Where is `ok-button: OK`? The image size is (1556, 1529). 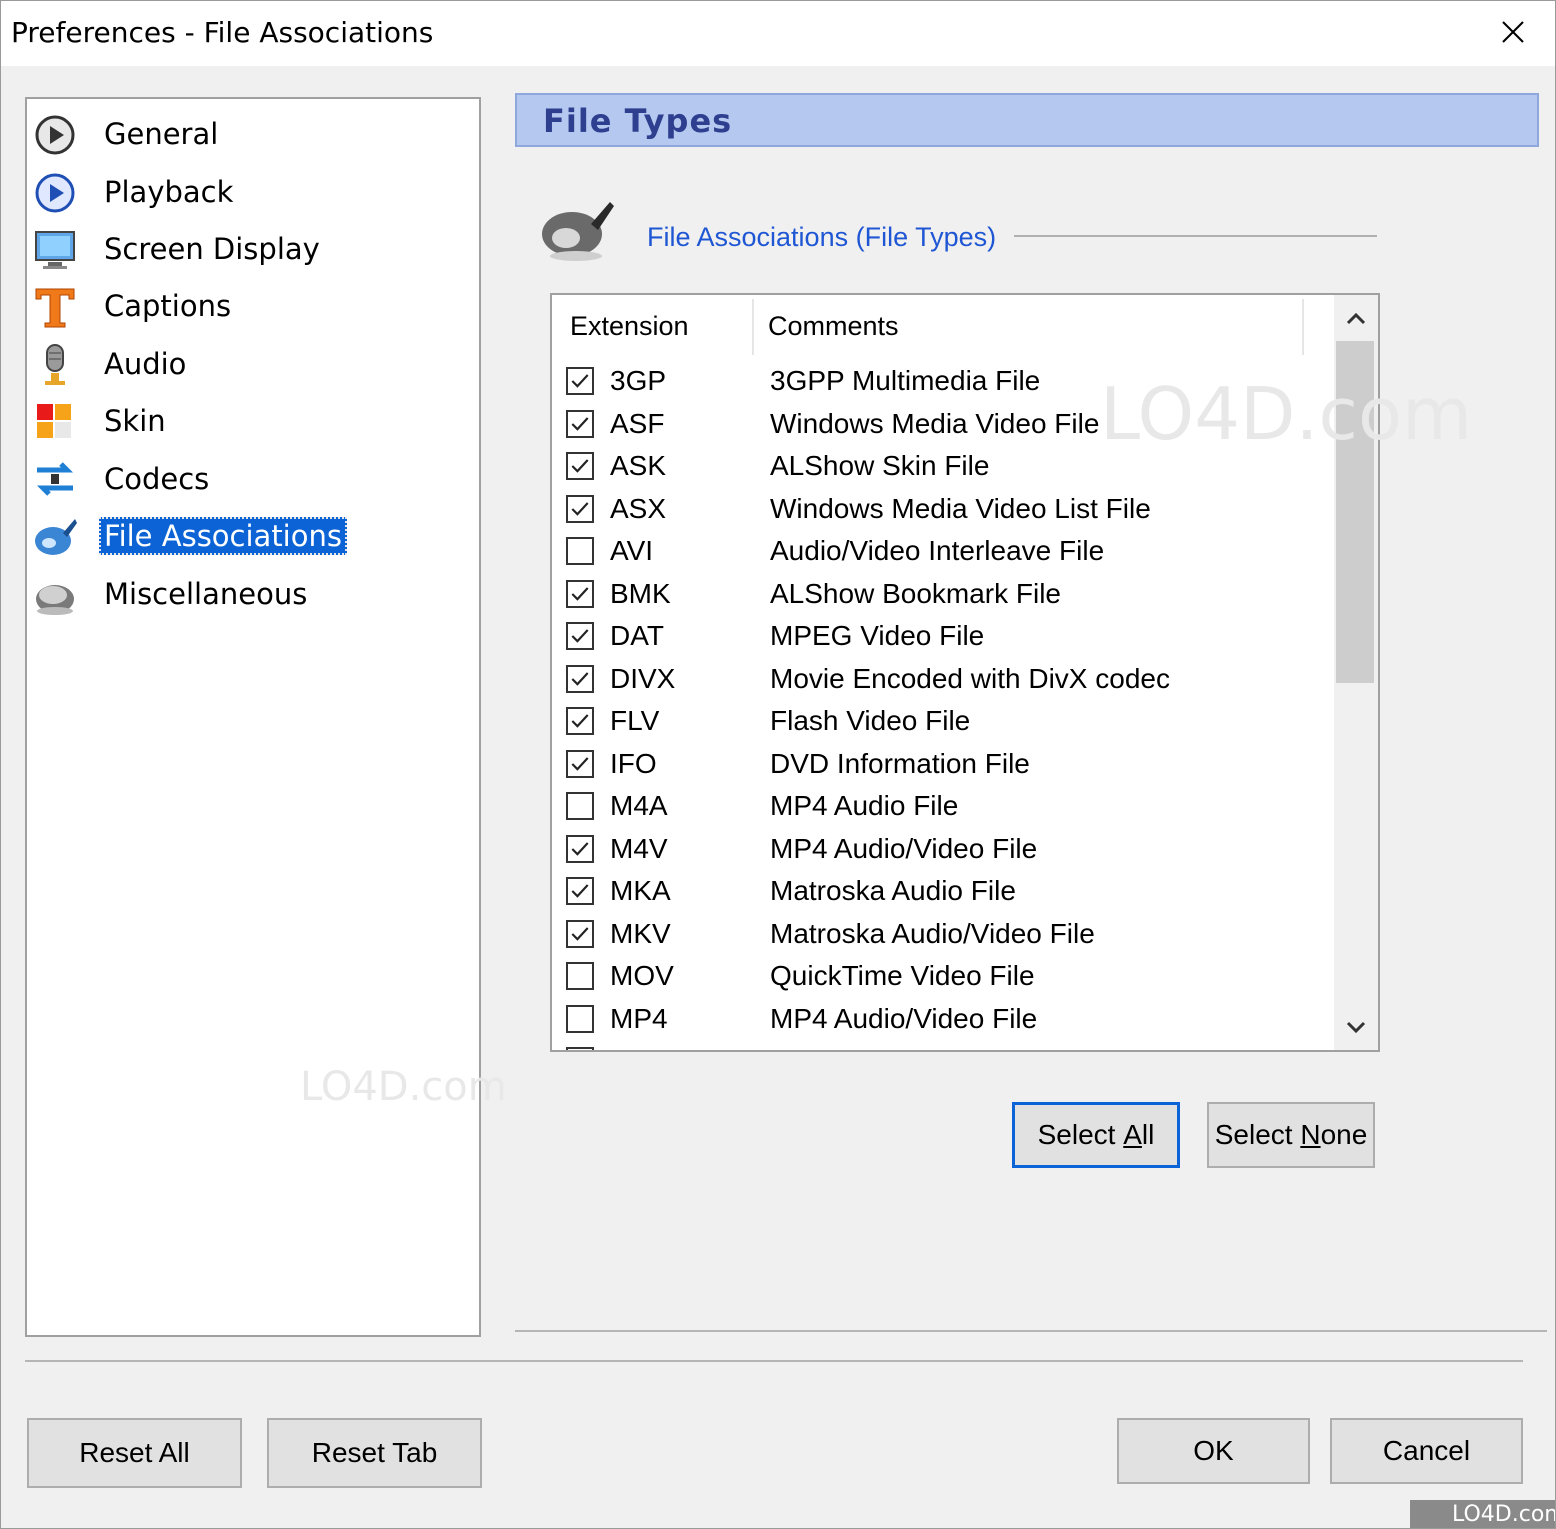 ok-button: OK is located at coordinates (1213, 1451).